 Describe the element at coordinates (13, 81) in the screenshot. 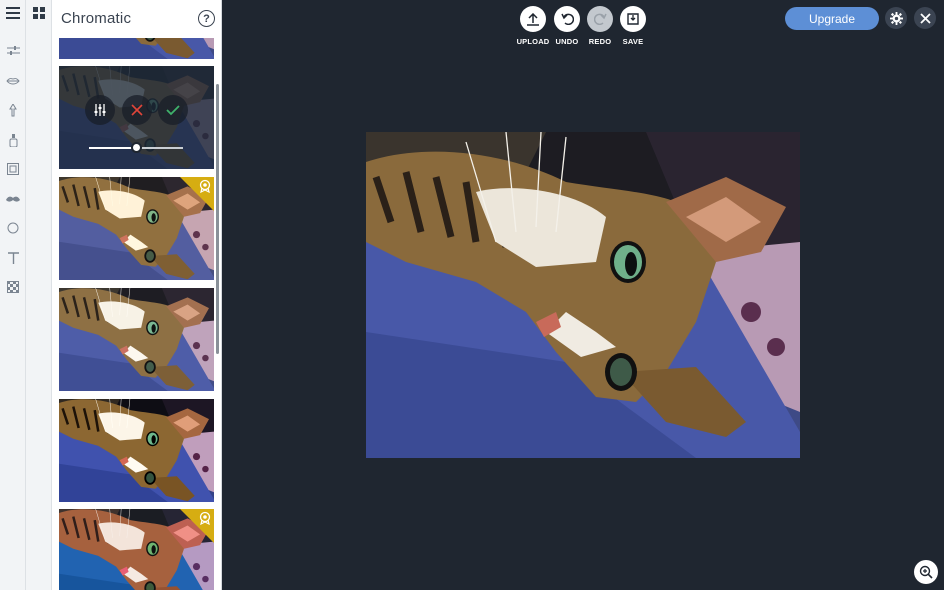

I see `lips-icon` at that location.